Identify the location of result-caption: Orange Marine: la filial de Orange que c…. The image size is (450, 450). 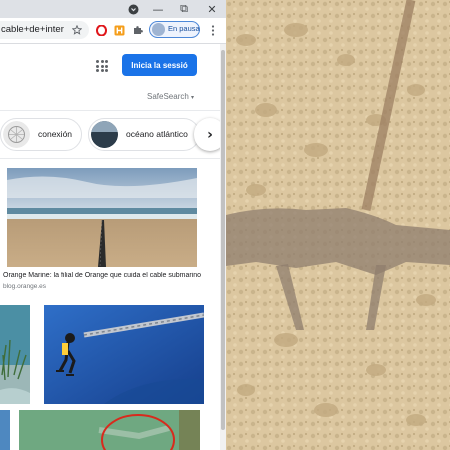
(108, 275).